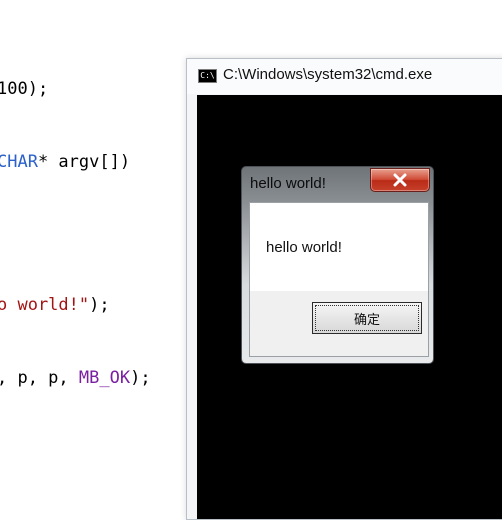 Image resolution: width=502 pixels, height=520 pixels. I want to click on code-type-token: CHAR, so click(19, 162).